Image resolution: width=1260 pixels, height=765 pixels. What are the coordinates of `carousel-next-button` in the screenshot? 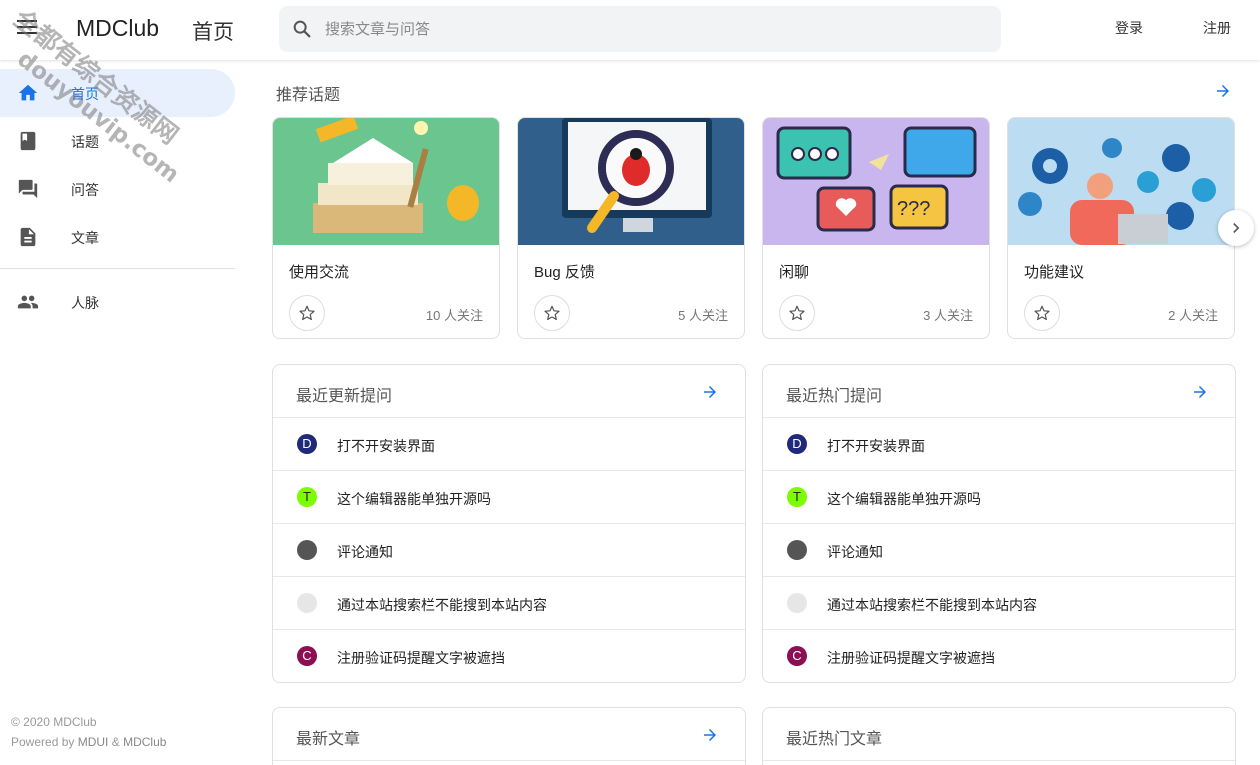 It's located at (1236, 228).